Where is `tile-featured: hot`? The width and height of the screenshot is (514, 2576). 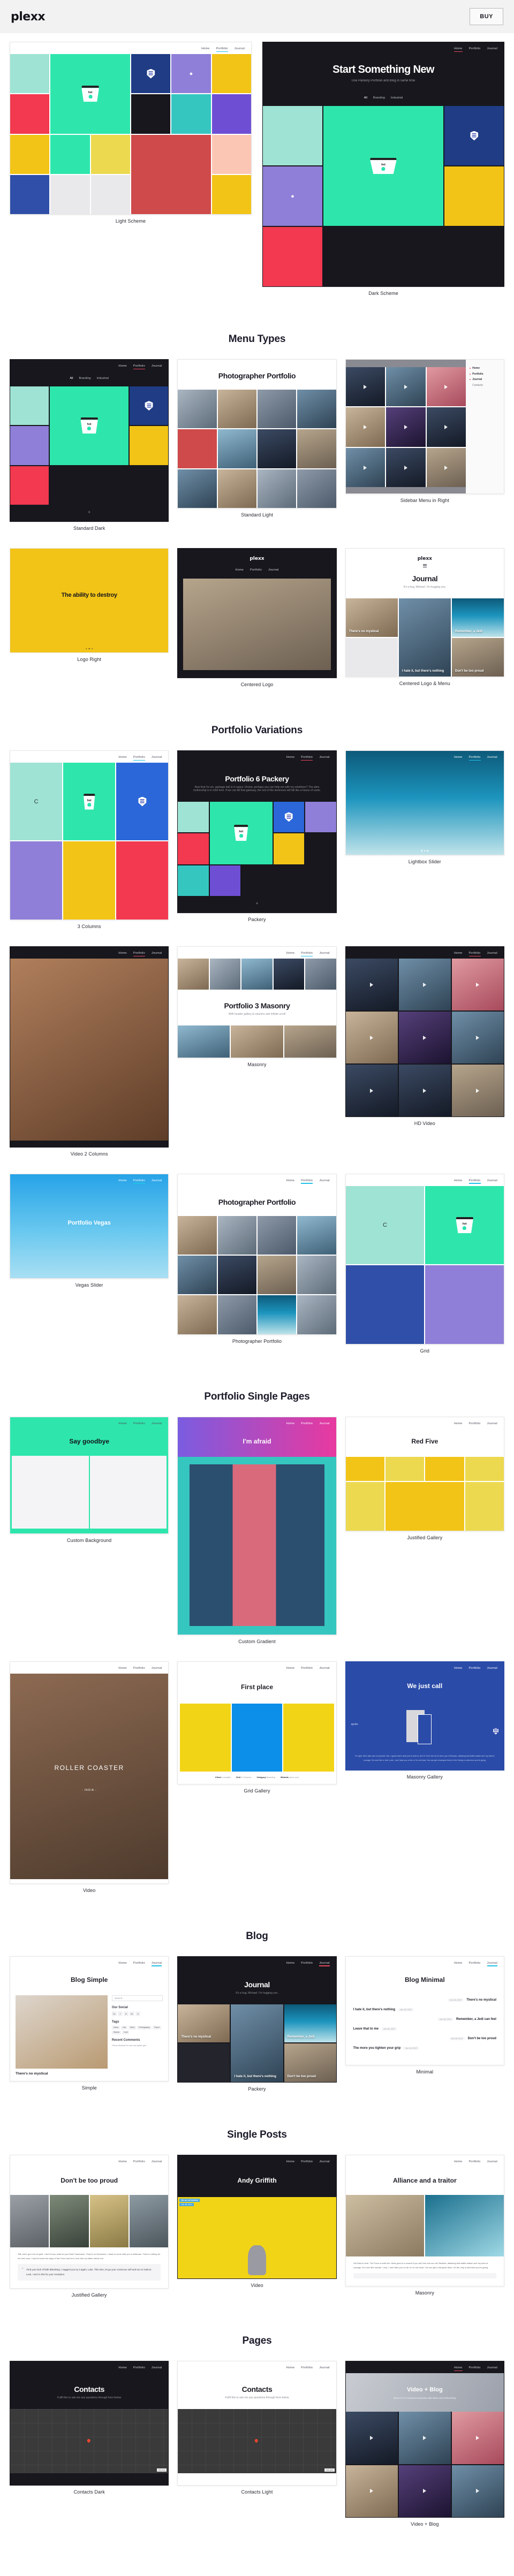 tile-featured: hot is located at coordinates (89, 425).